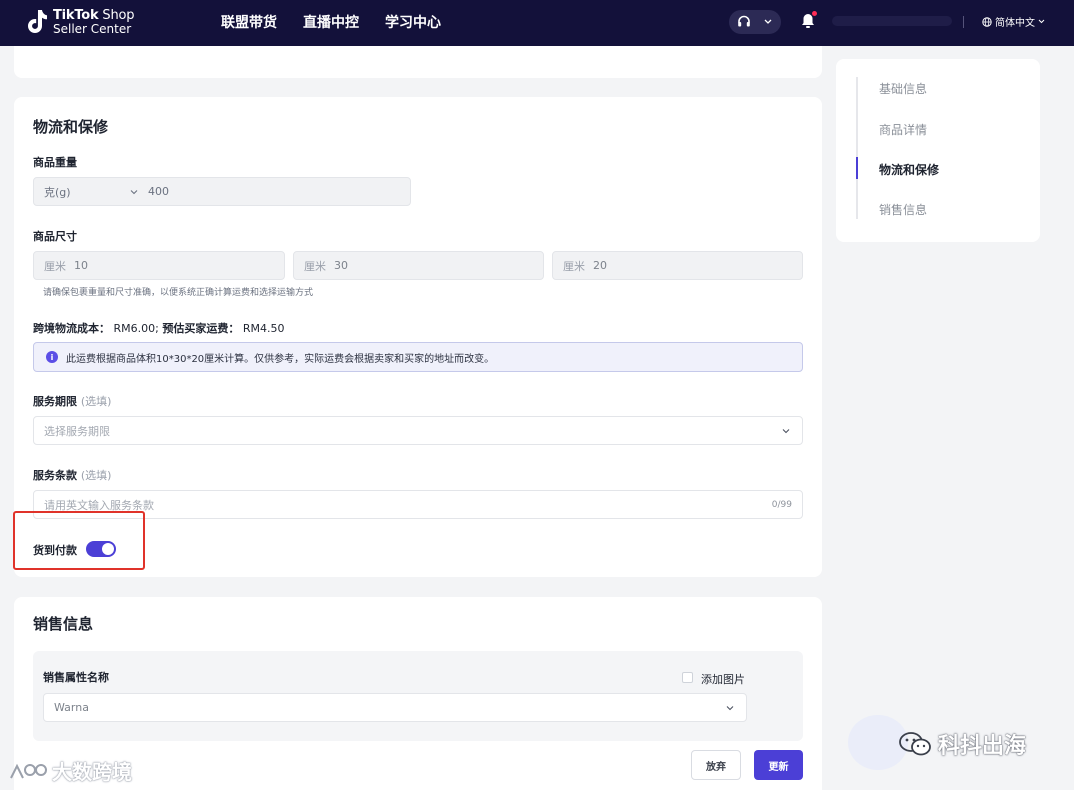 The width and height of the screenshot is (1074, 790). What do you see at coordinates (37, 21) in the screenshot?
I see `tiktok-logo-icon` at bounding box center [37, 21].